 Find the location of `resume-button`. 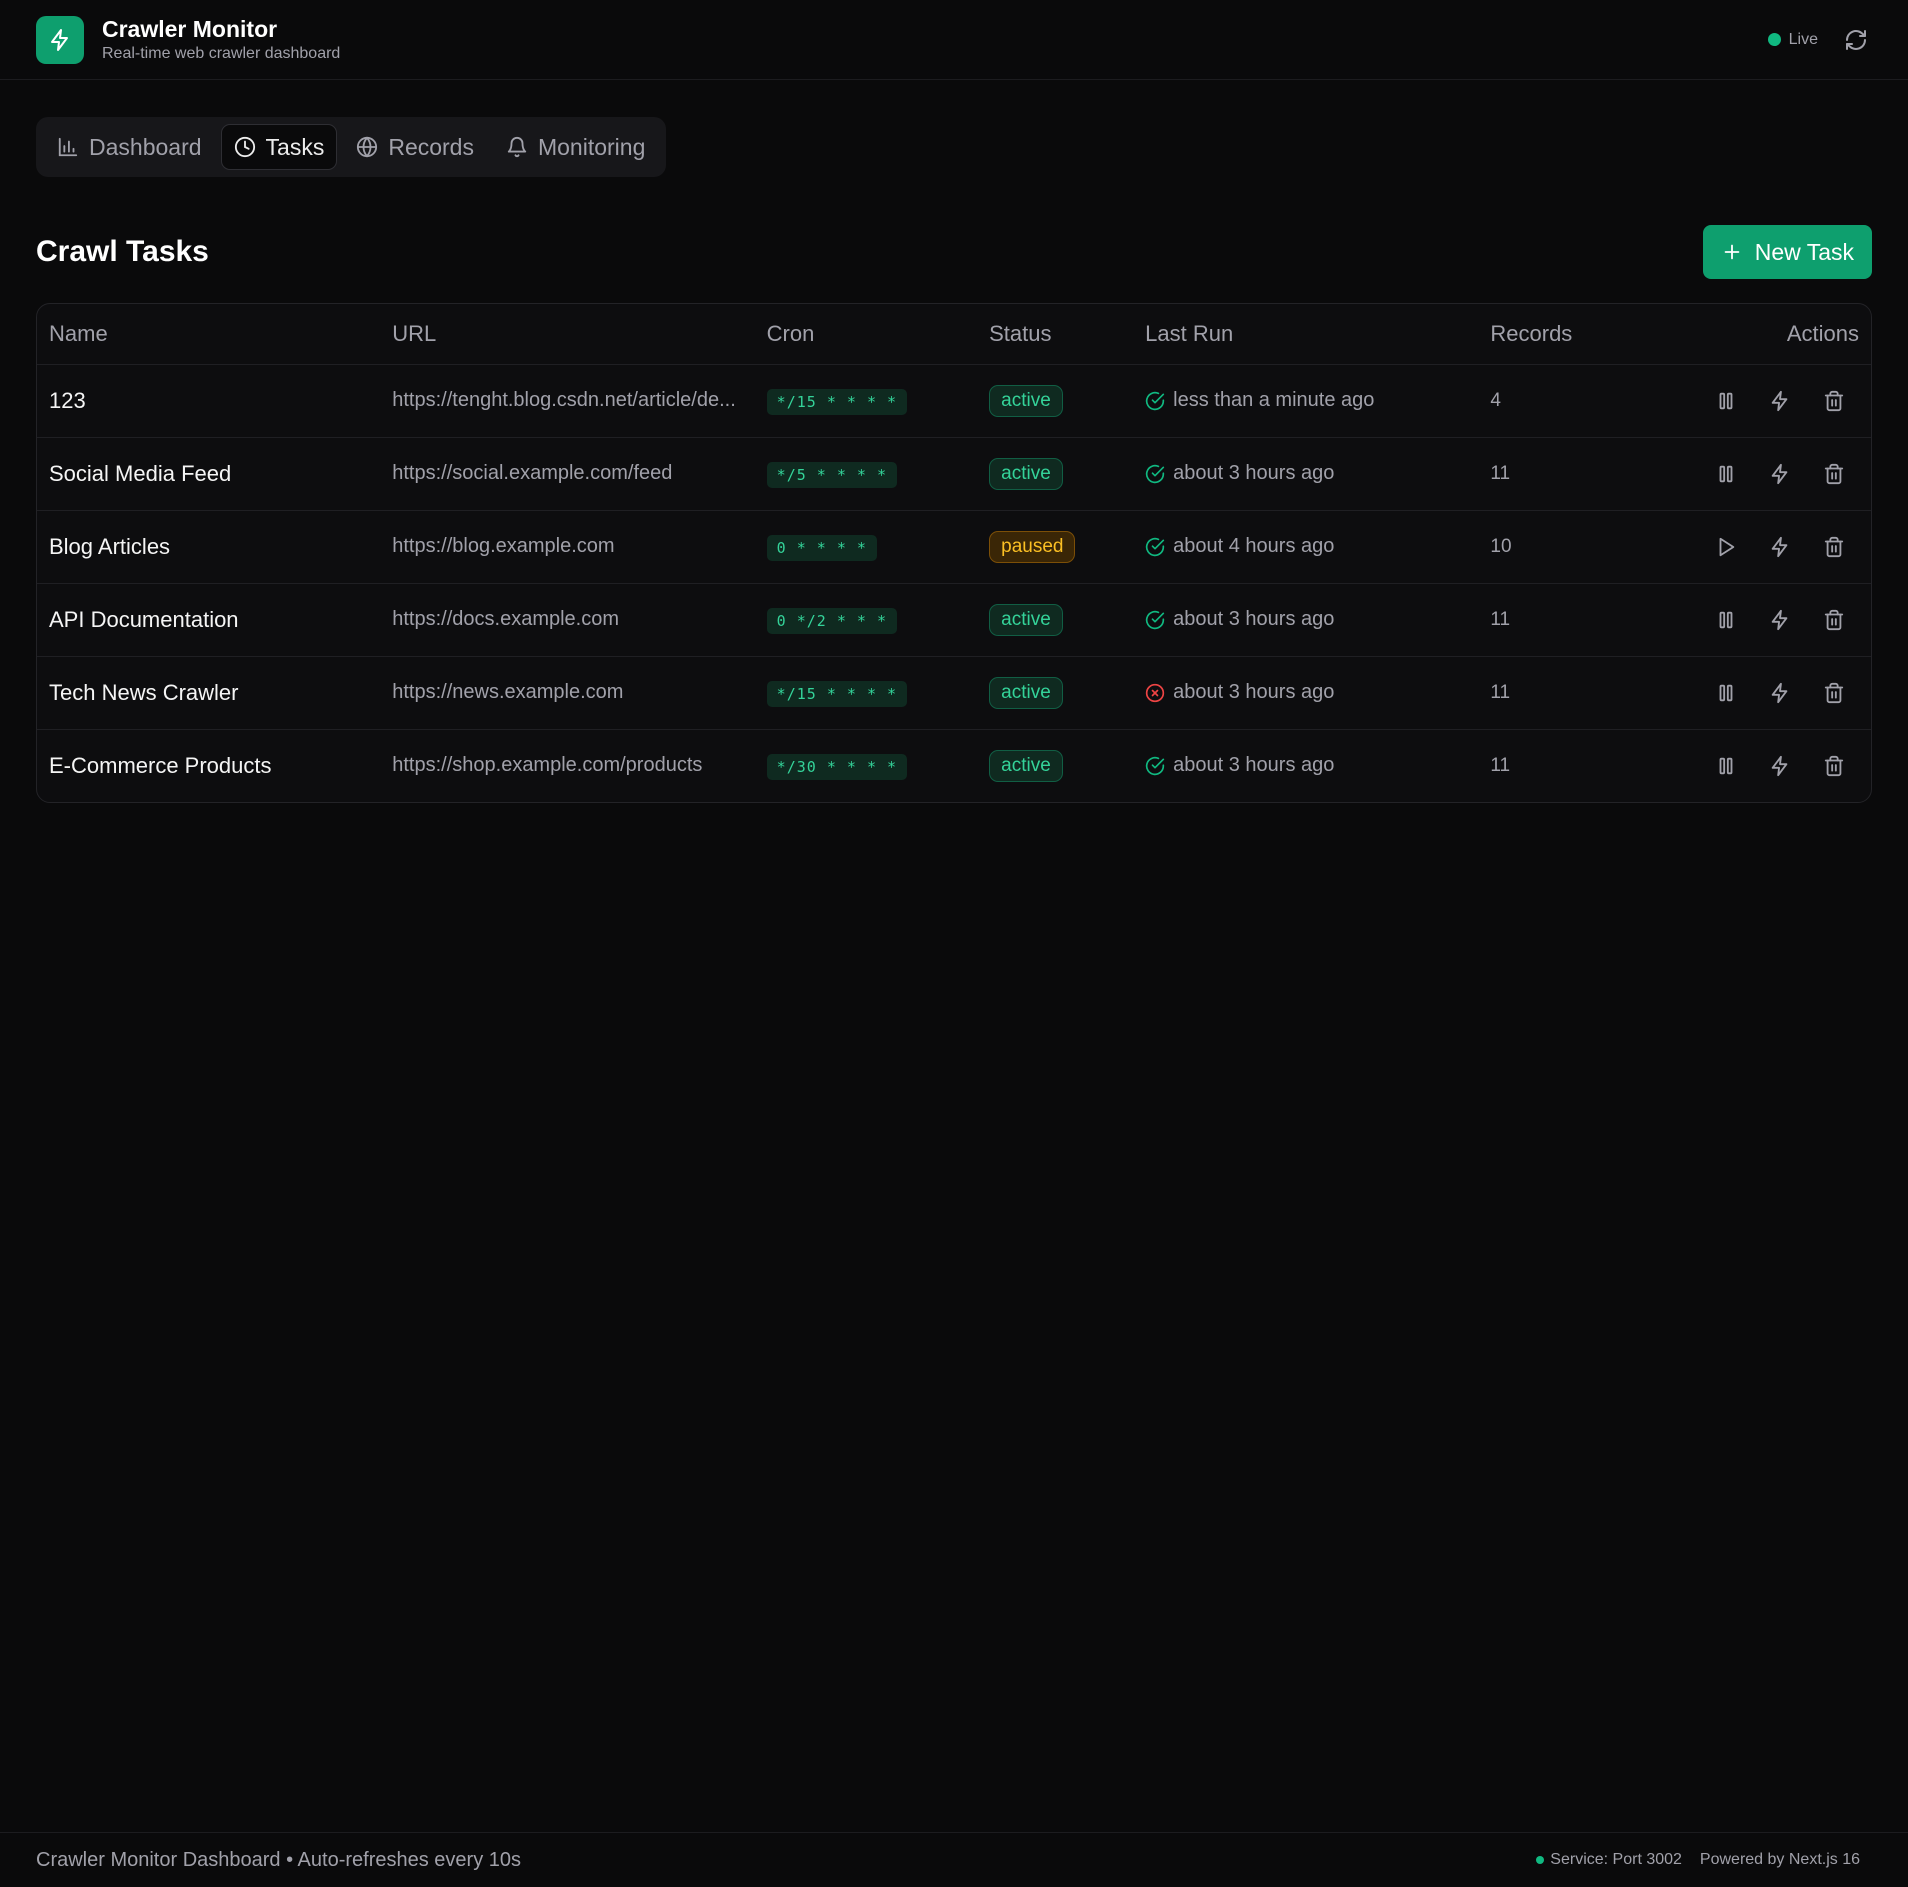

resume-button is located at coordinates (1726, 547).